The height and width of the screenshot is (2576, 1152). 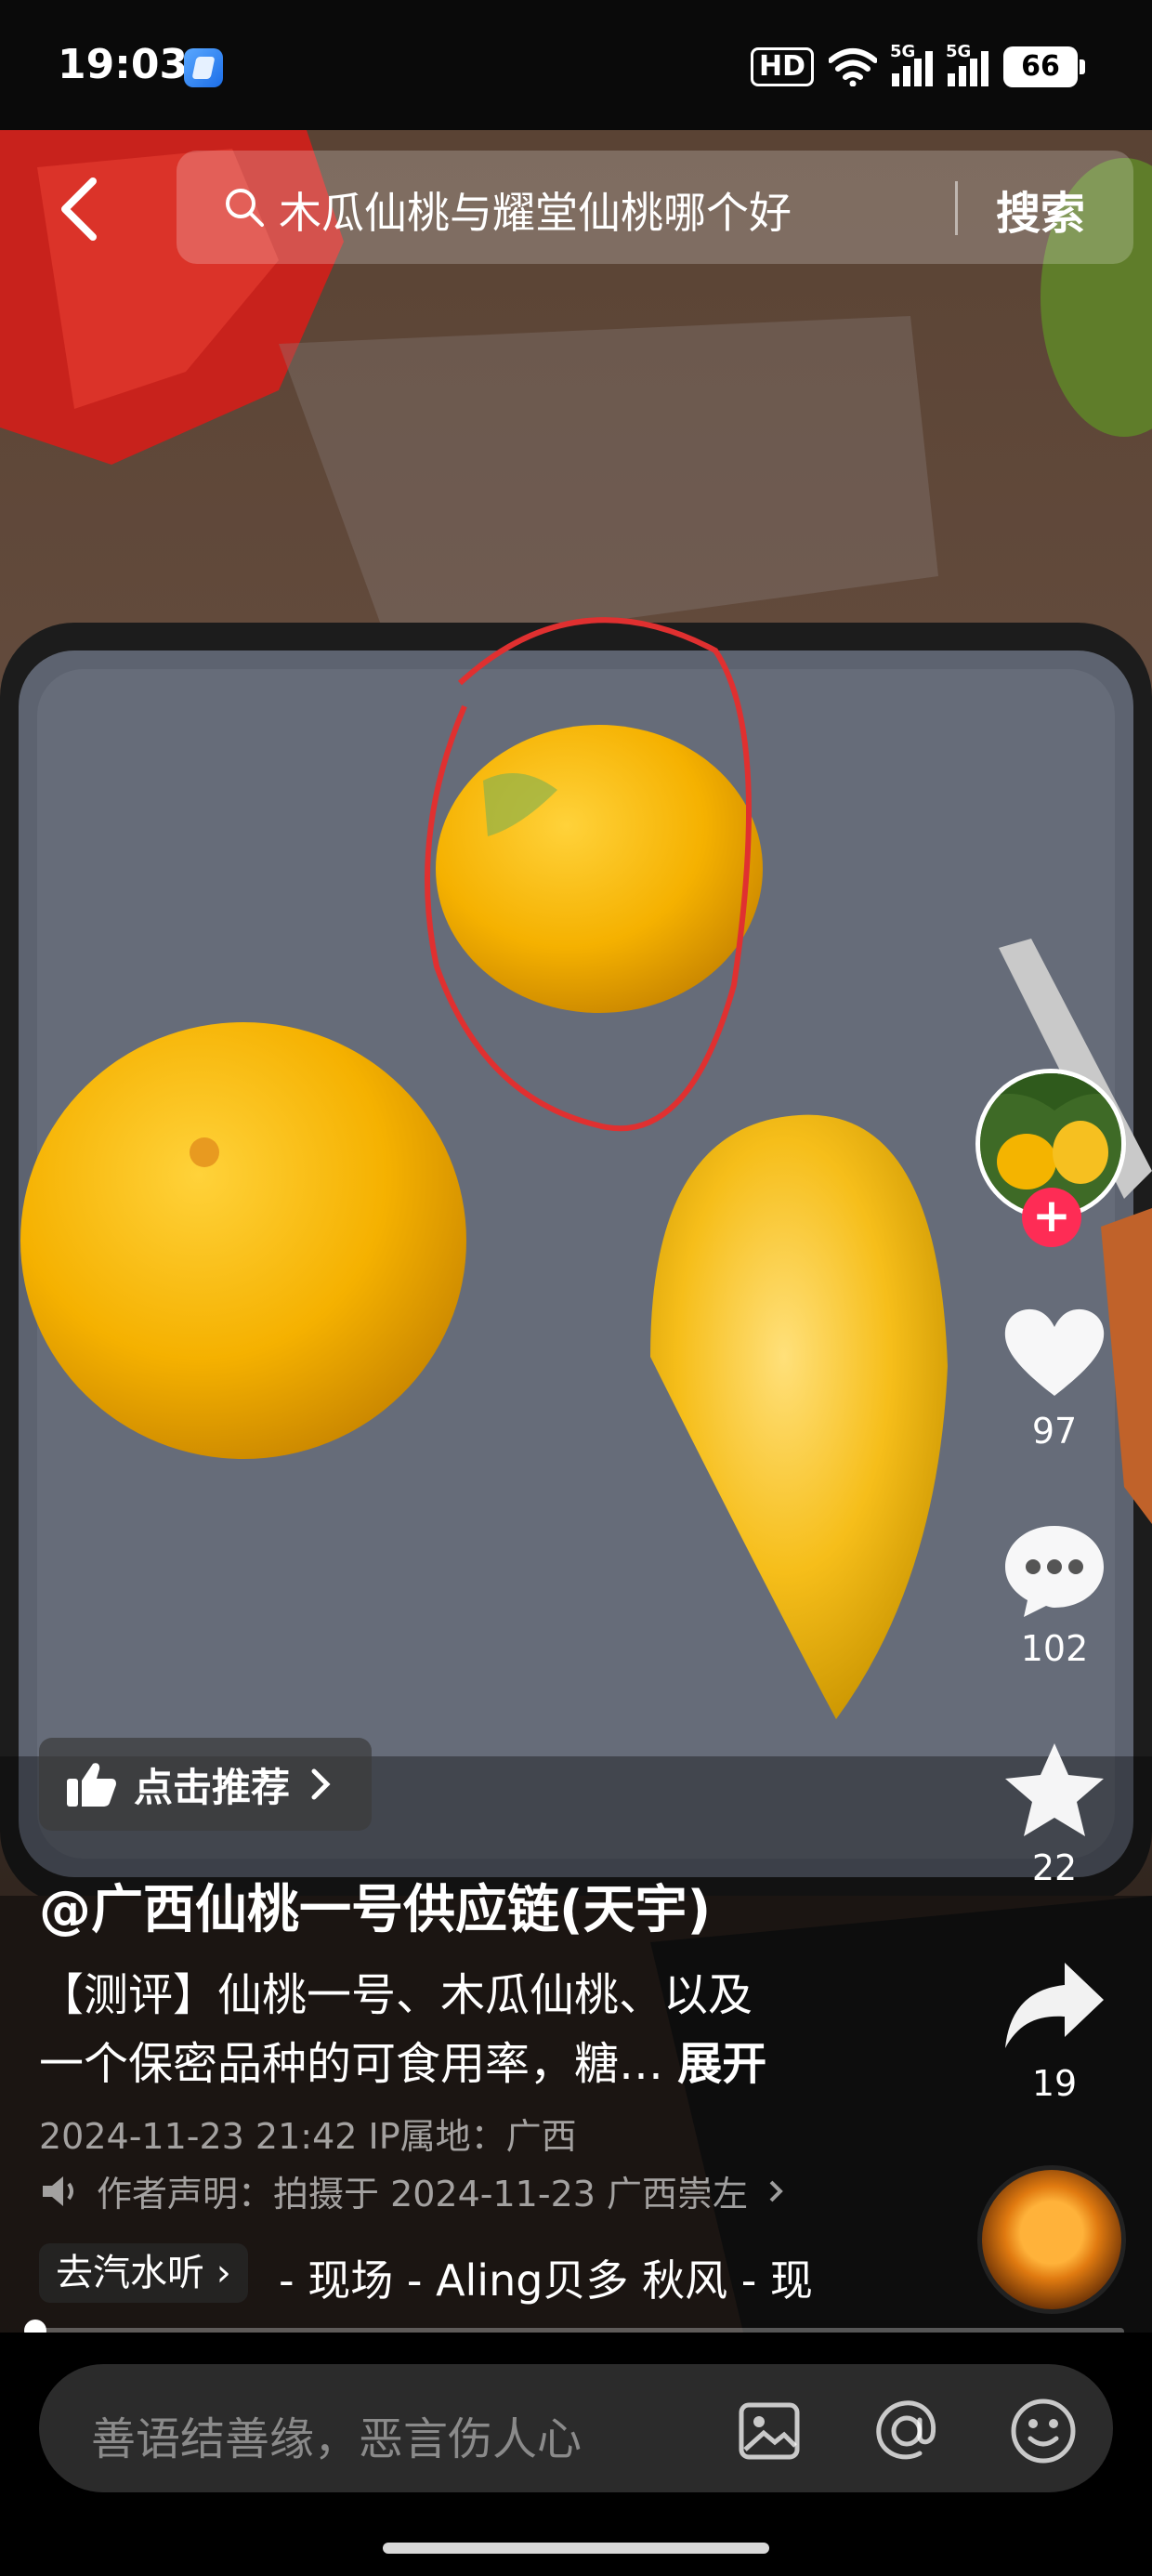 What do you see at coordinates (906, 2431) in the screenshot?
I see `mention-icon` at bounding box center [906, 2431].